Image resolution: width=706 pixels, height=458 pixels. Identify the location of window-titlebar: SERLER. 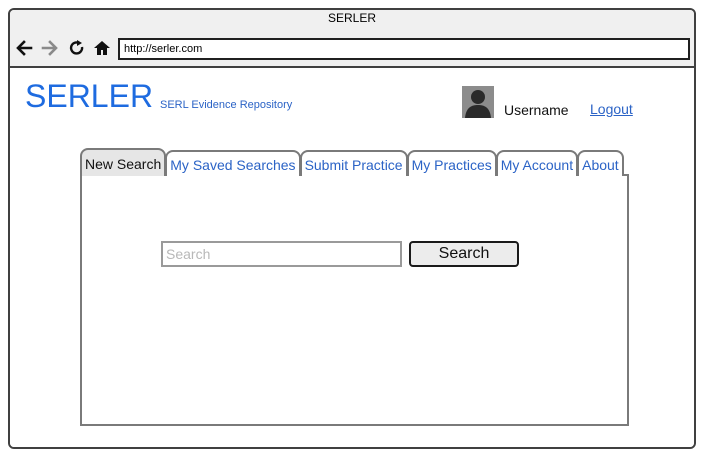
(352, 21).